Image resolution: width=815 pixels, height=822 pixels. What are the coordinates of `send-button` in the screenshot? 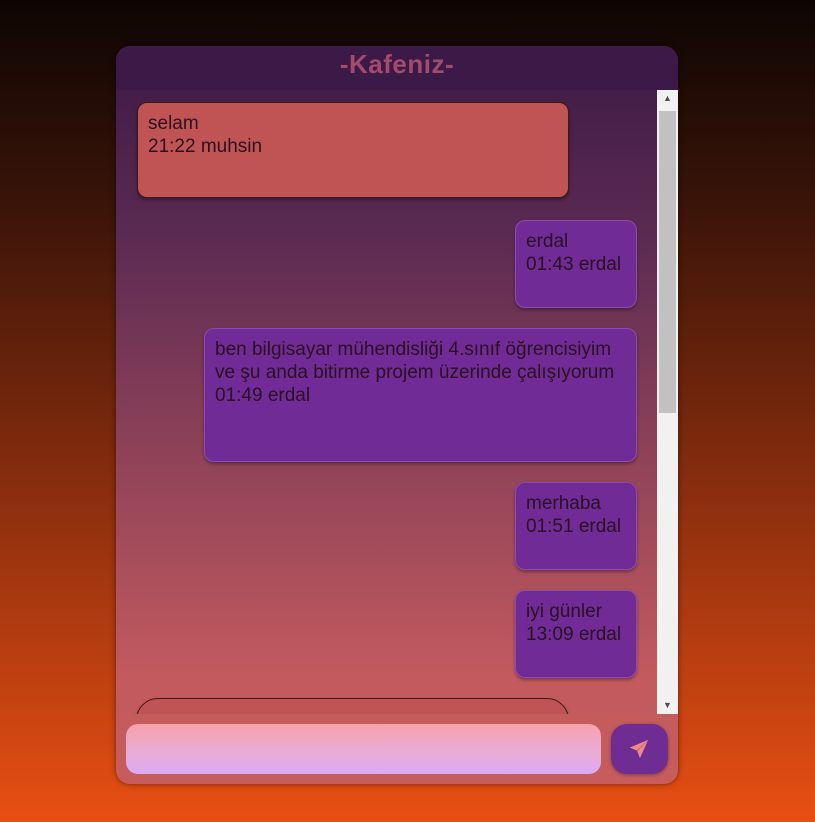 It's located at (639, 749).